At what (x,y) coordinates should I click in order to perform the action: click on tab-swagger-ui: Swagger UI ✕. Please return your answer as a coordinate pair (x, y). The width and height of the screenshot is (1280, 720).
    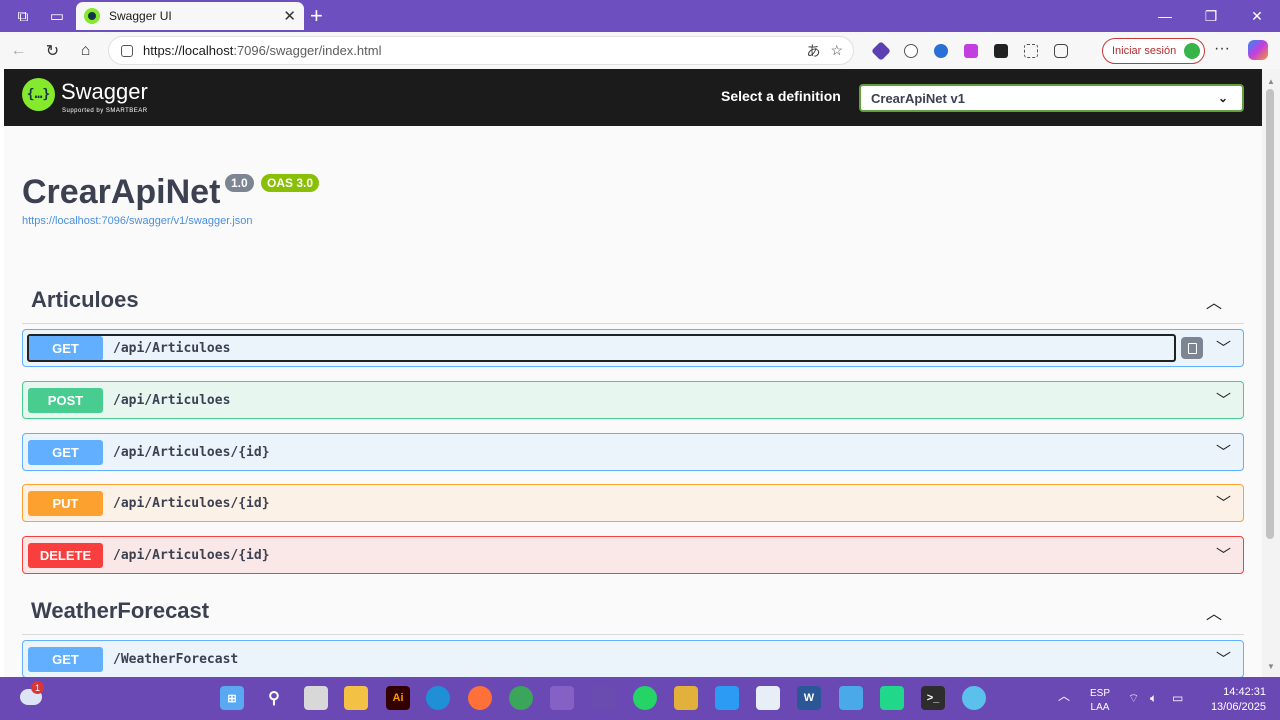
    Looking at the image, I should click on (190, 16).